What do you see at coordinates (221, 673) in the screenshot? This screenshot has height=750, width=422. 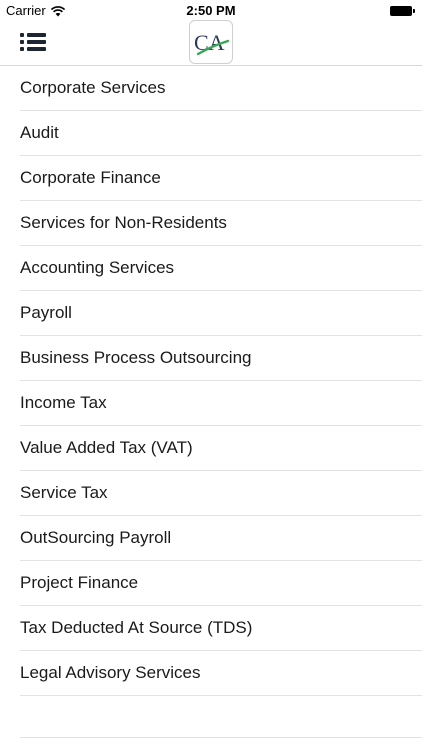 I see `list-item: Legal Advisory Services` at bounding box center [221, 673].